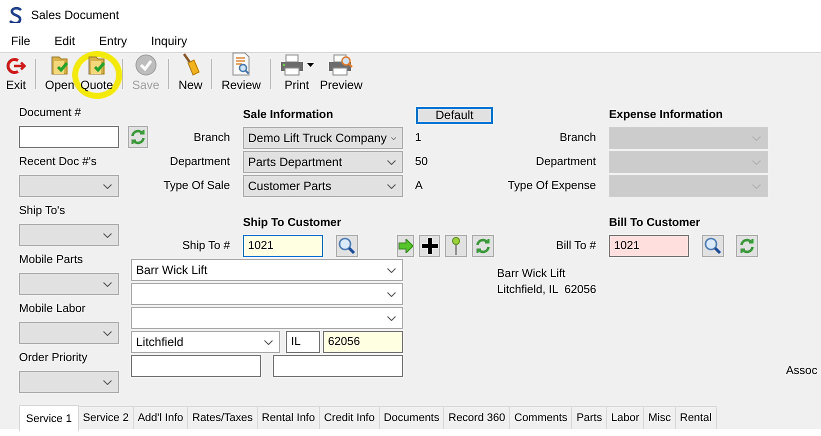  What do you see at coordinates (53, 358) in the screenshot?
I see `field-label: Order Priority` at bounding box center [53, 358].